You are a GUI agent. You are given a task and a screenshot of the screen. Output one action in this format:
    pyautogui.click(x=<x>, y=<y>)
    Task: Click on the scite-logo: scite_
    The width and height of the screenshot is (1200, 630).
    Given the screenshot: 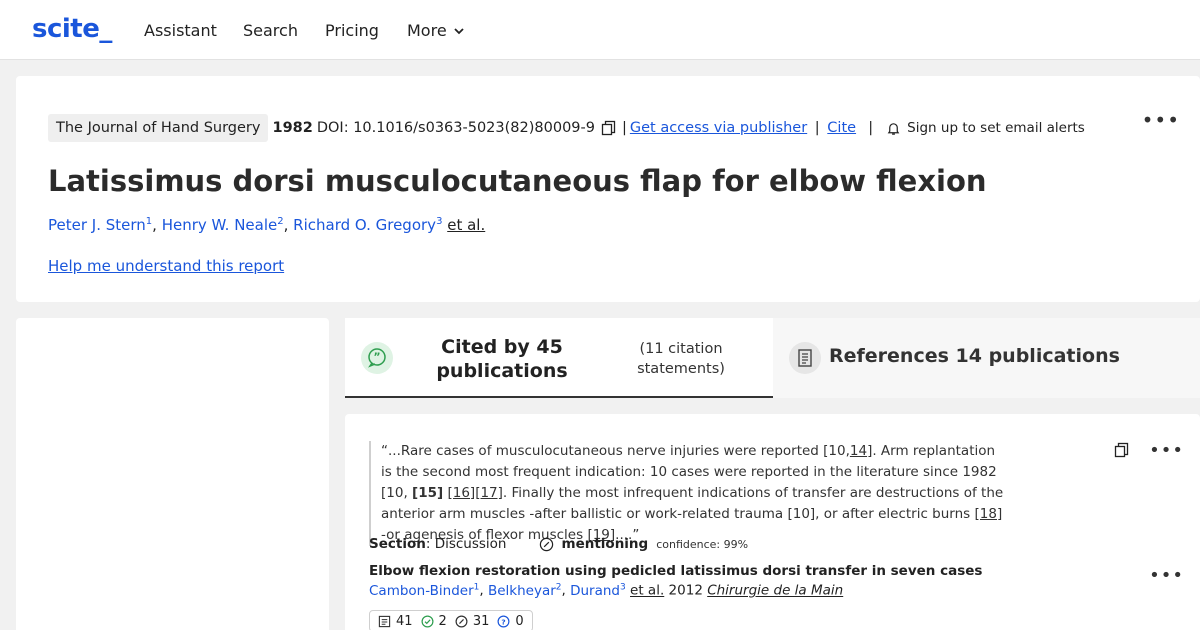 What is the action you would take?
    pyautogui.click(x=72, y=29)
    